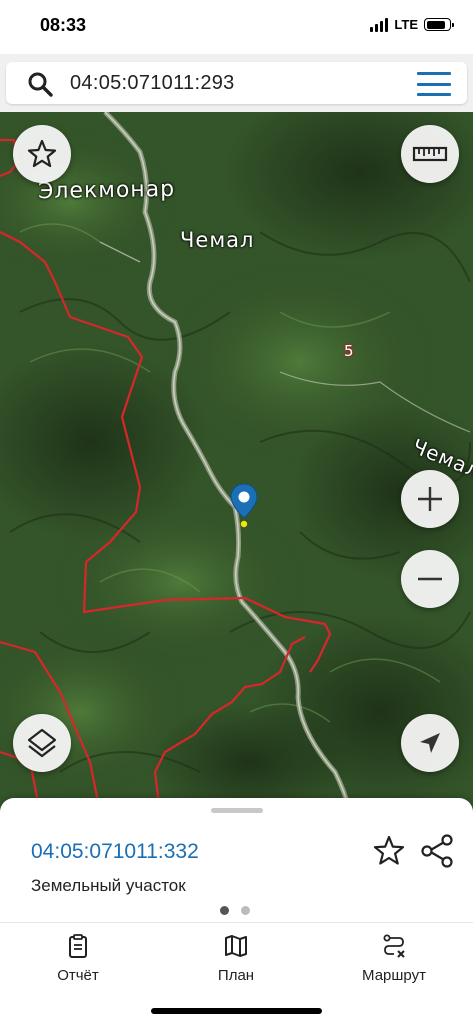  What do you see at coordinates (106, 190) in the screenshot?
I see `map-label-elekmonar: Элекмонар` at bounding box center [106, 190].